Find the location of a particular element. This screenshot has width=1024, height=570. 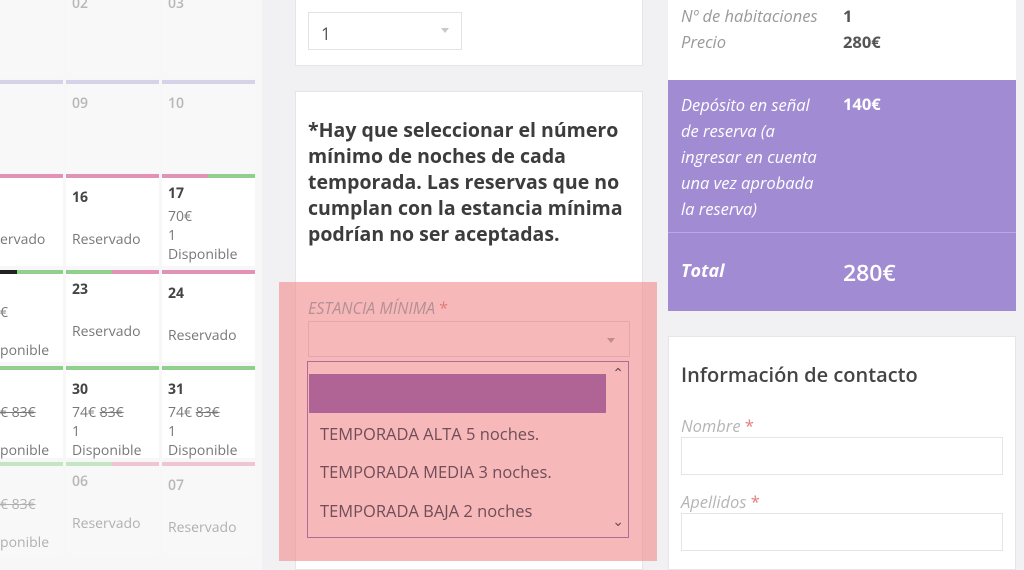

calendar-cell: € ponible is located at coordinates (31, 316).